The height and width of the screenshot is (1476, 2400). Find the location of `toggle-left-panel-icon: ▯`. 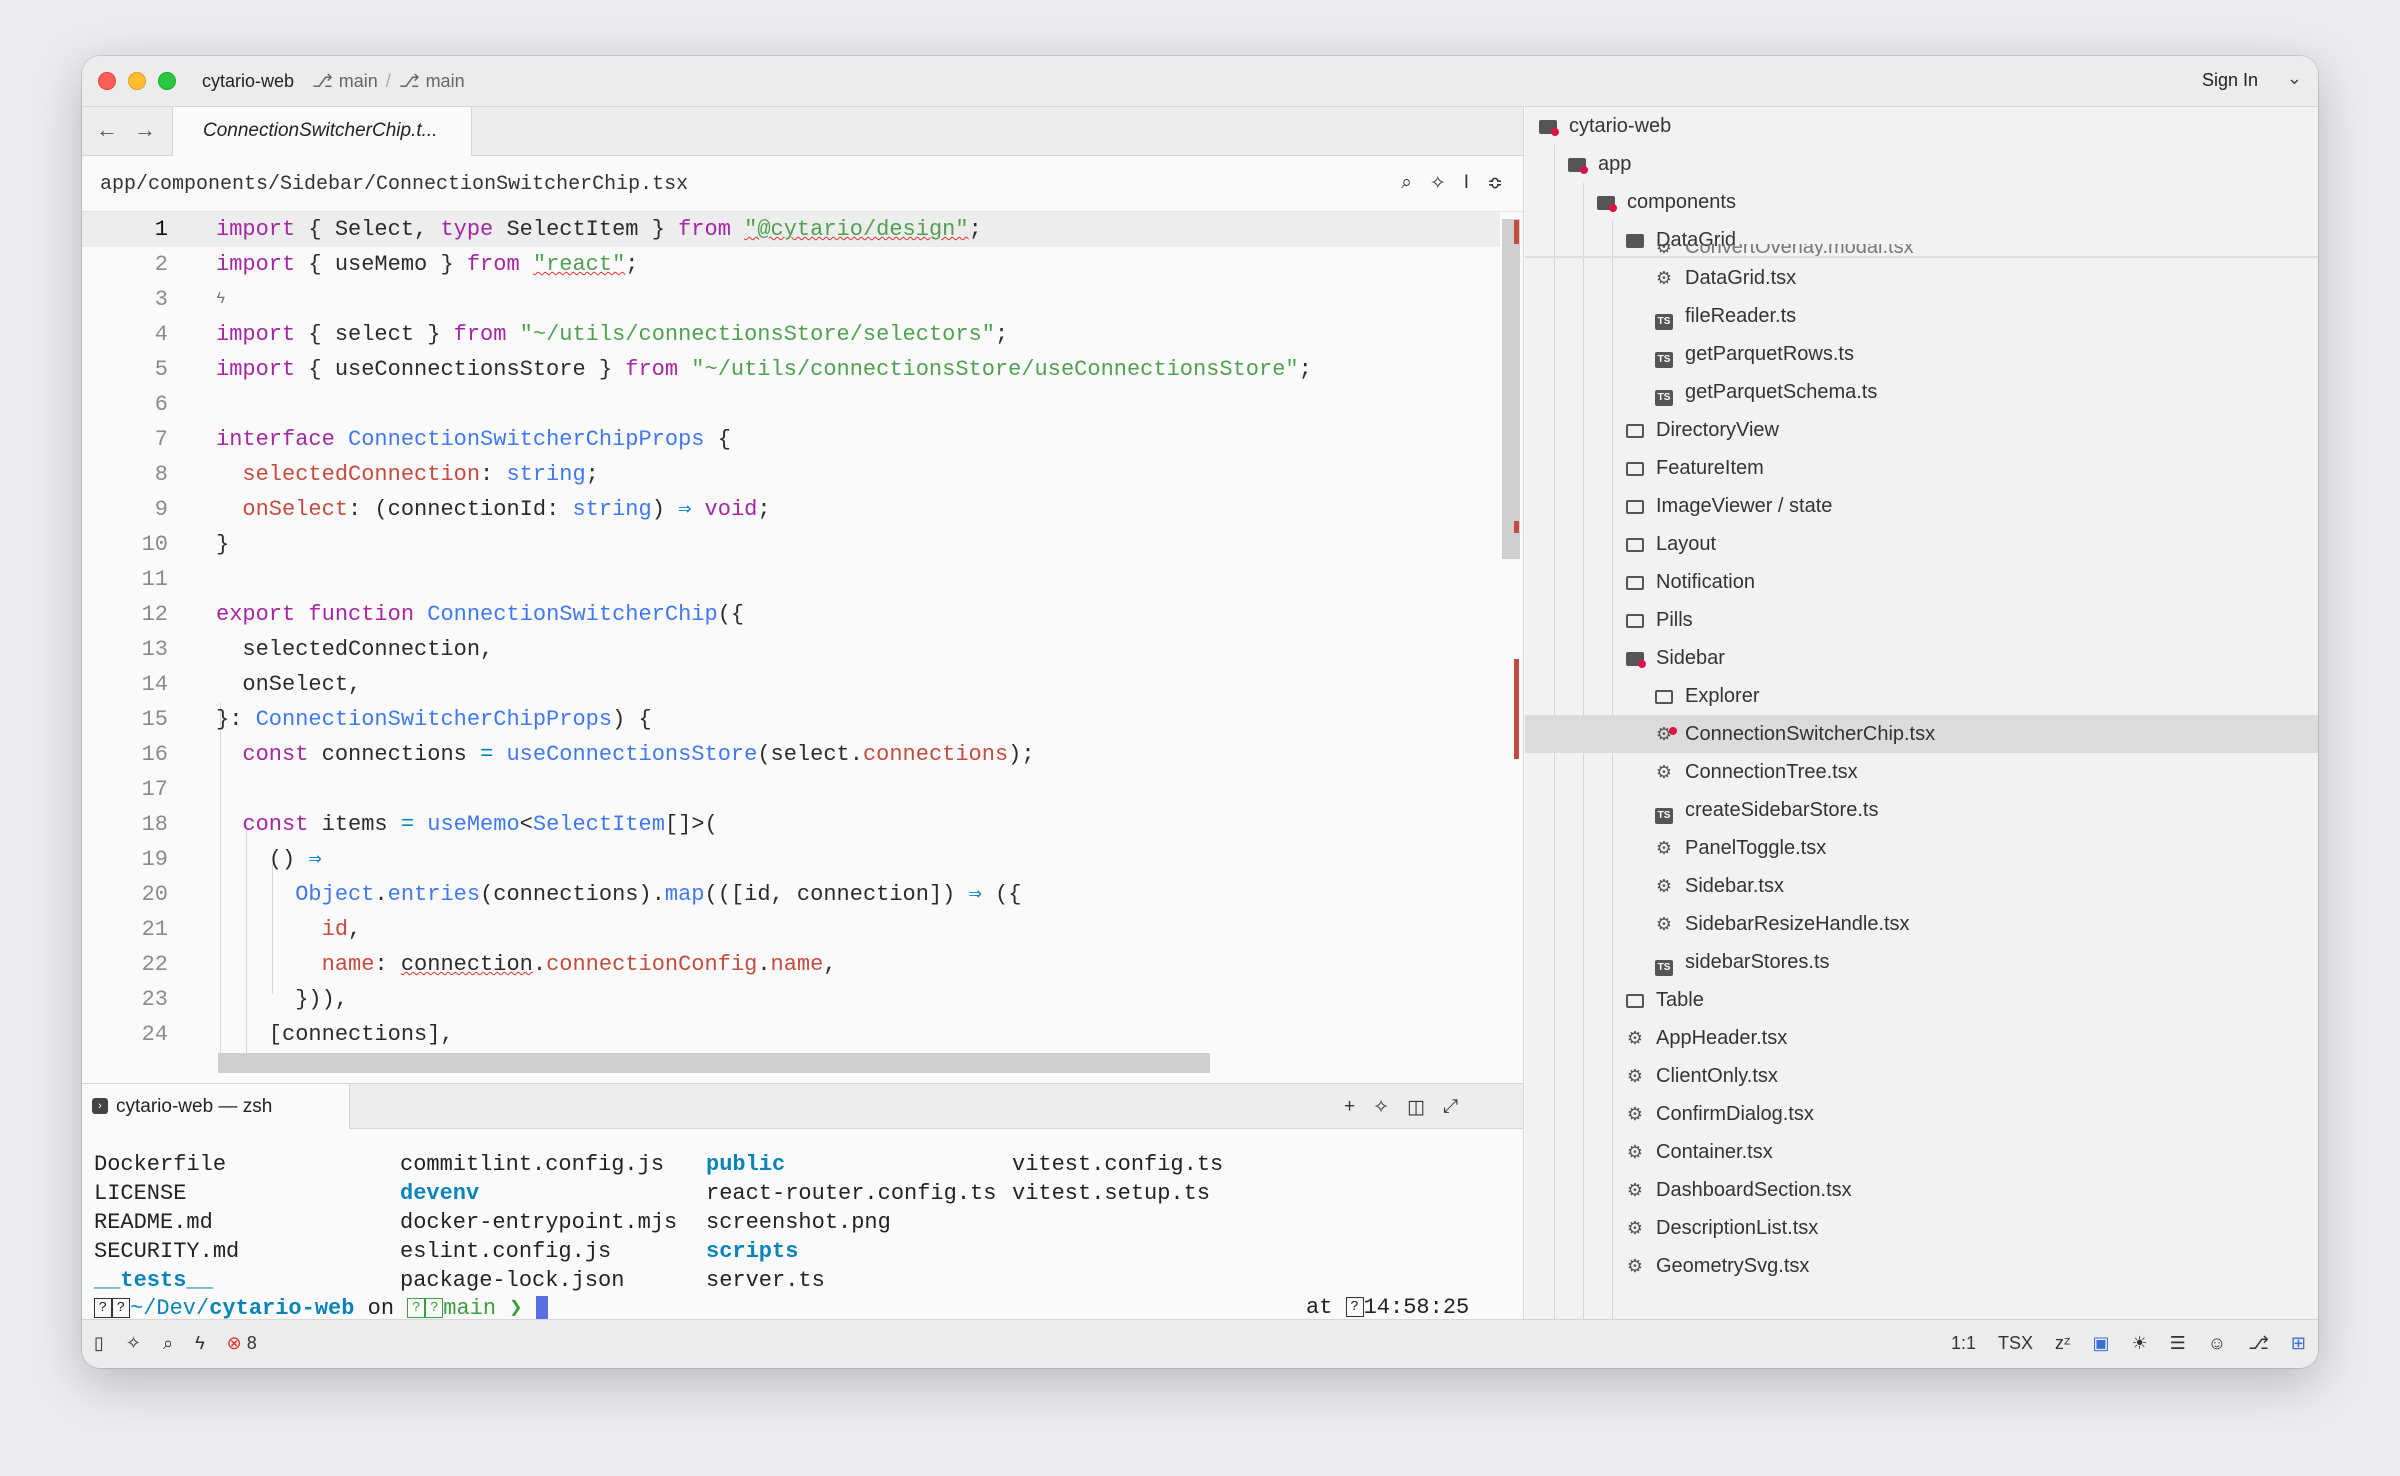

toggle-left-panel-icon: ▯ is located at coordinates (99, 1343).